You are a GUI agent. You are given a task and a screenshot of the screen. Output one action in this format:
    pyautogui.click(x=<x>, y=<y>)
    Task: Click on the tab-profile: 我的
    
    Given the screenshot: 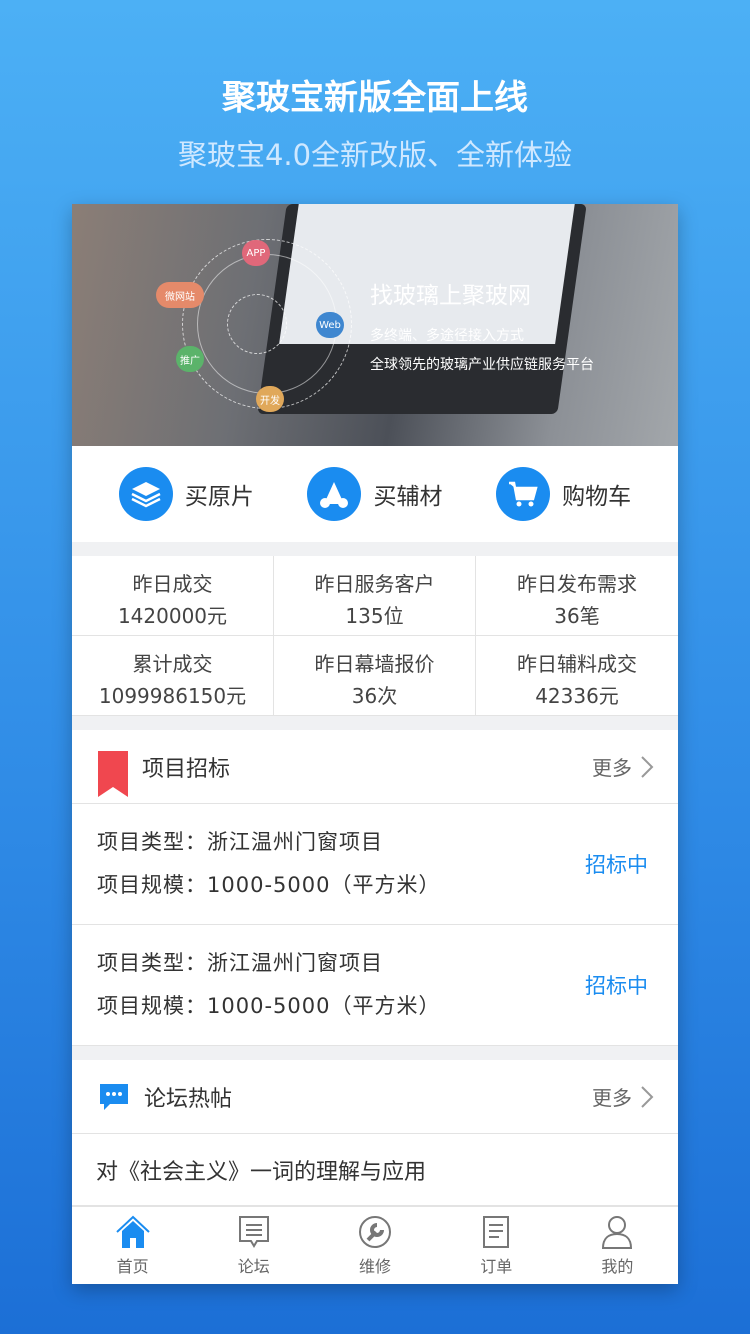 What is the action you would take?
    pyautogui.click(x=617, y=1245)
    